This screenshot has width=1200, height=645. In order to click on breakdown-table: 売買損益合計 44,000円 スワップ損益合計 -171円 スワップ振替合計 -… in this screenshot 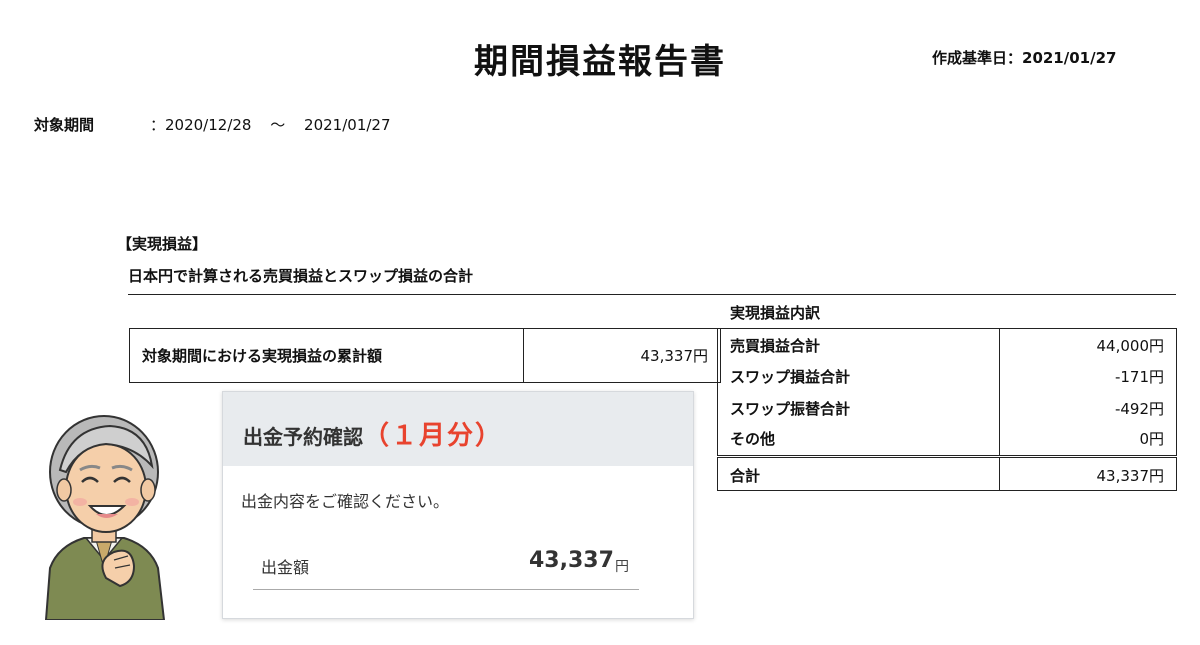, I will do `click(947, 392)`.